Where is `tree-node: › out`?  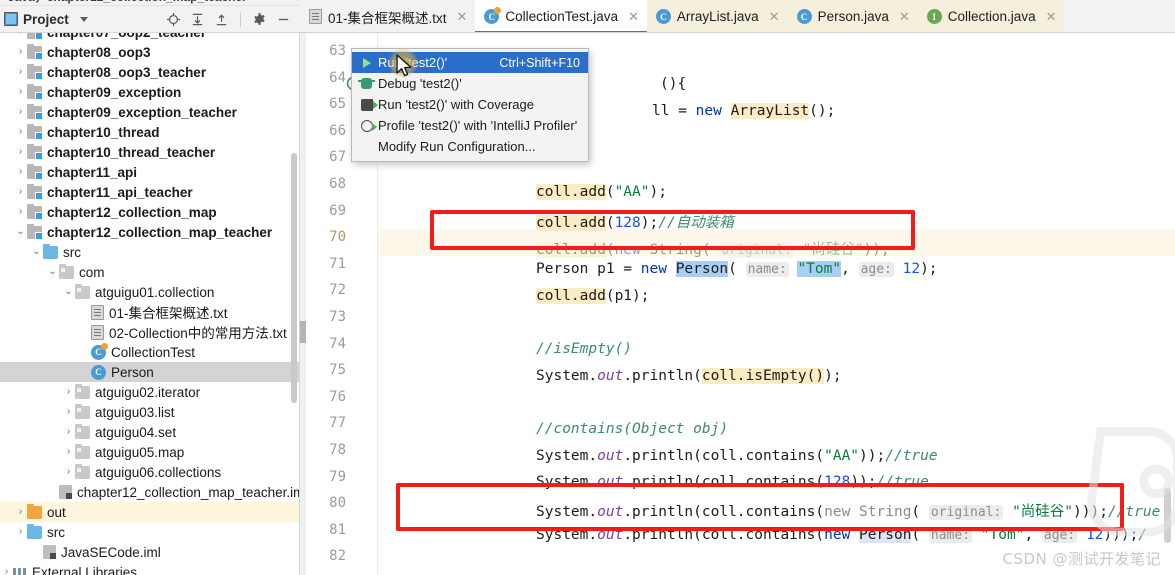 tree-node: › out is located at coordinates (149, 512).